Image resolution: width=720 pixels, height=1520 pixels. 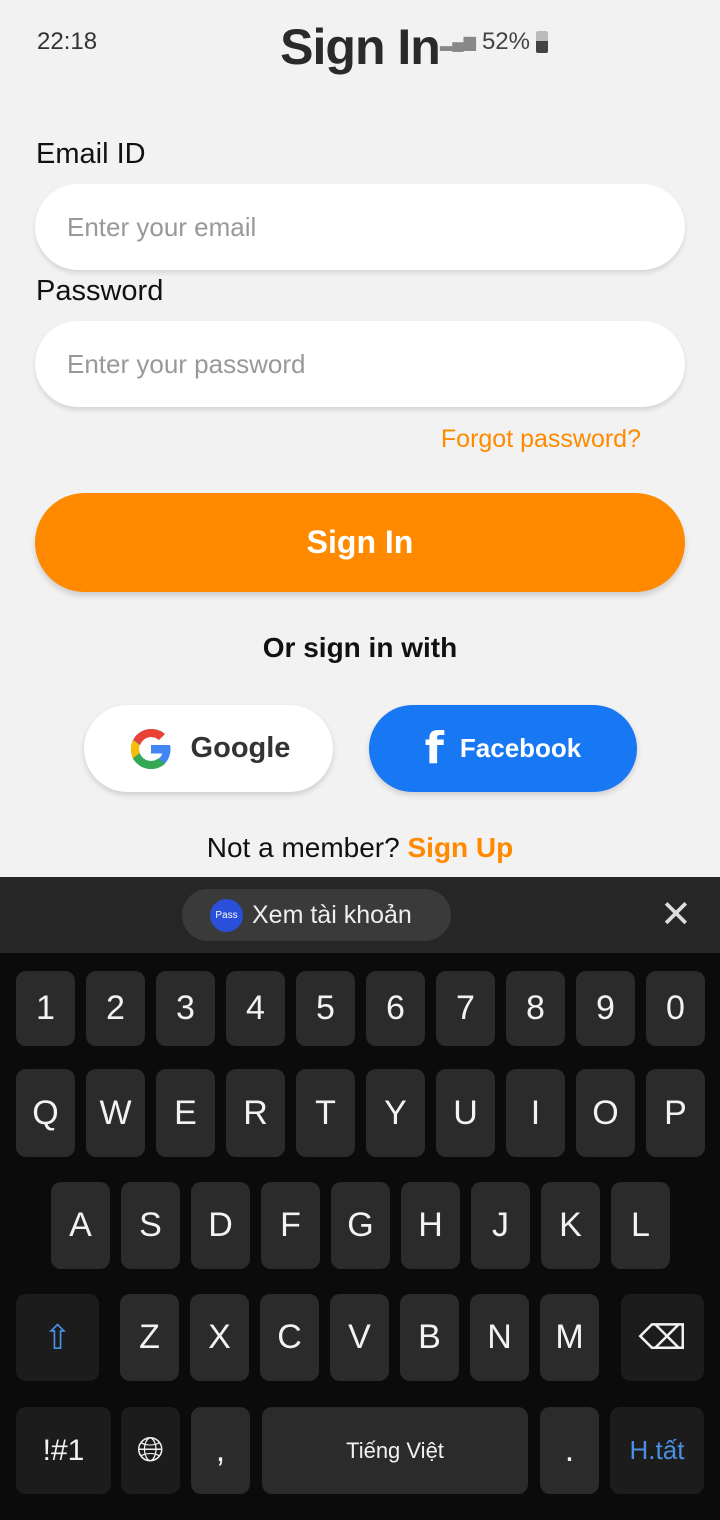 What do you see at coordinates (115, 1113) in the screenshot?
I see `key-w: W` at bounding box center [115, 1113].